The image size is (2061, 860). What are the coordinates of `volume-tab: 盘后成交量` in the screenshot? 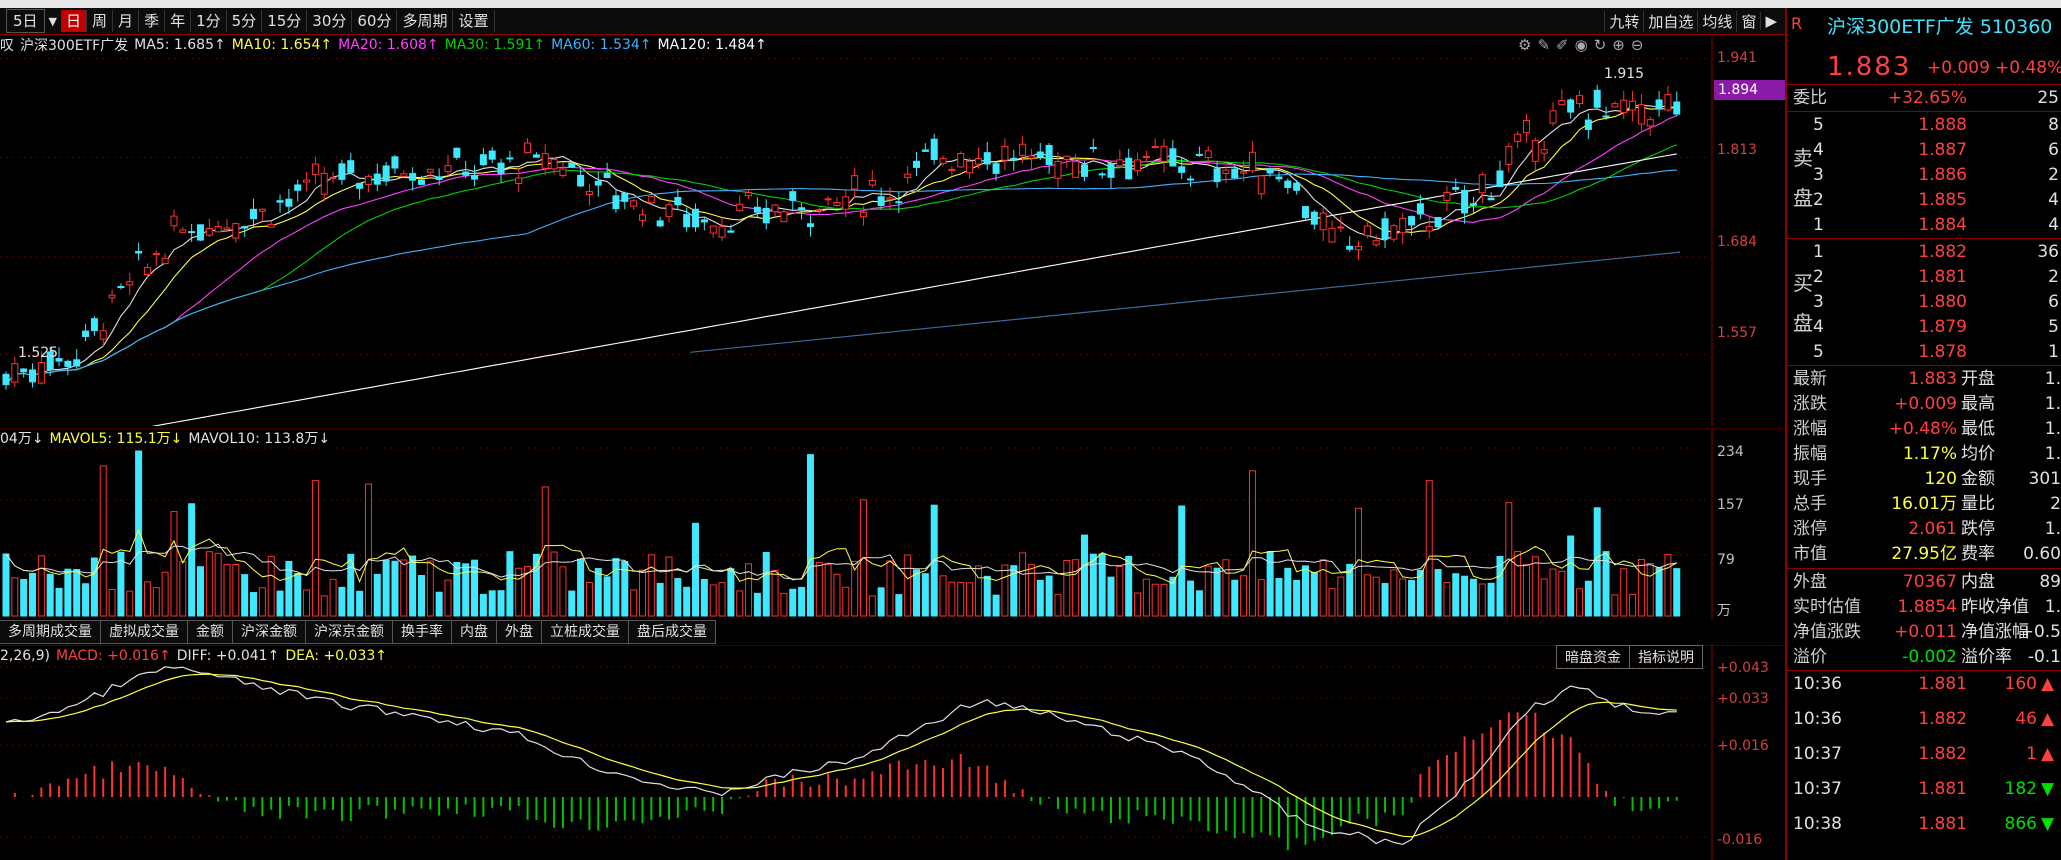 It's located at (672, 632).